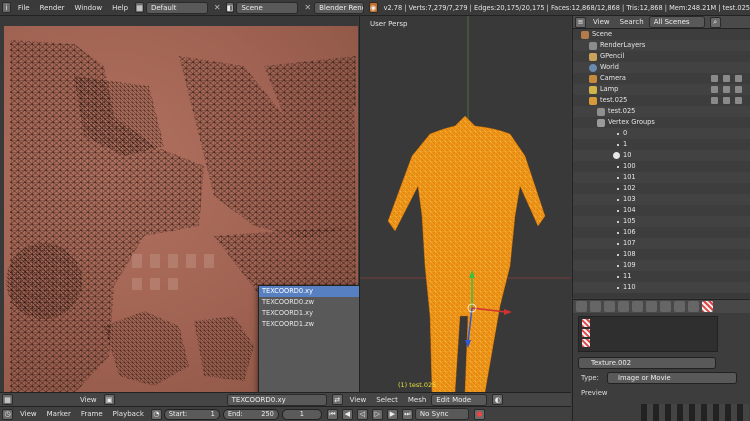 The height and width of the screenshot is (421, 750). What do you see at coordinates (661, 254) in the screenshot?
I see `vertex-group-item: 108` at bounding box center [661, 254].